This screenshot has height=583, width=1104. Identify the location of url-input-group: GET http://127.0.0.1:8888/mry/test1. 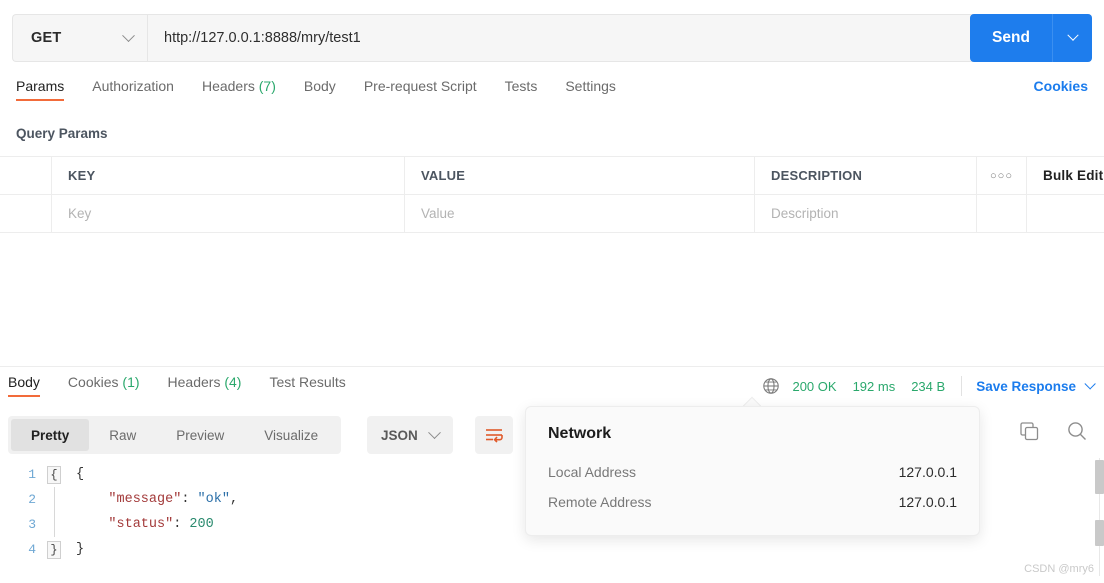
(552, 38).